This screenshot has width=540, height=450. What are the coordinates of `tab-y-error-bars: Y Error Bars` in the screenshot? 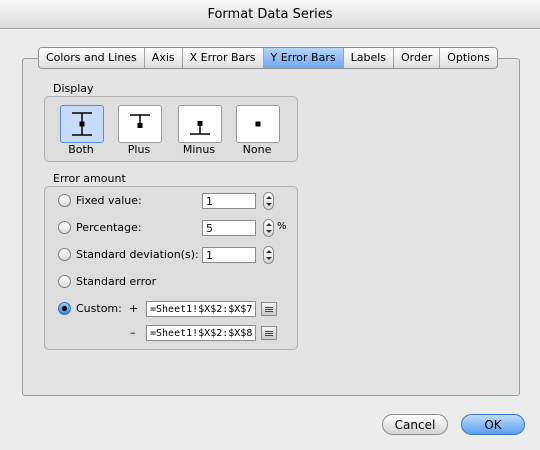 It's located at (303, 58).